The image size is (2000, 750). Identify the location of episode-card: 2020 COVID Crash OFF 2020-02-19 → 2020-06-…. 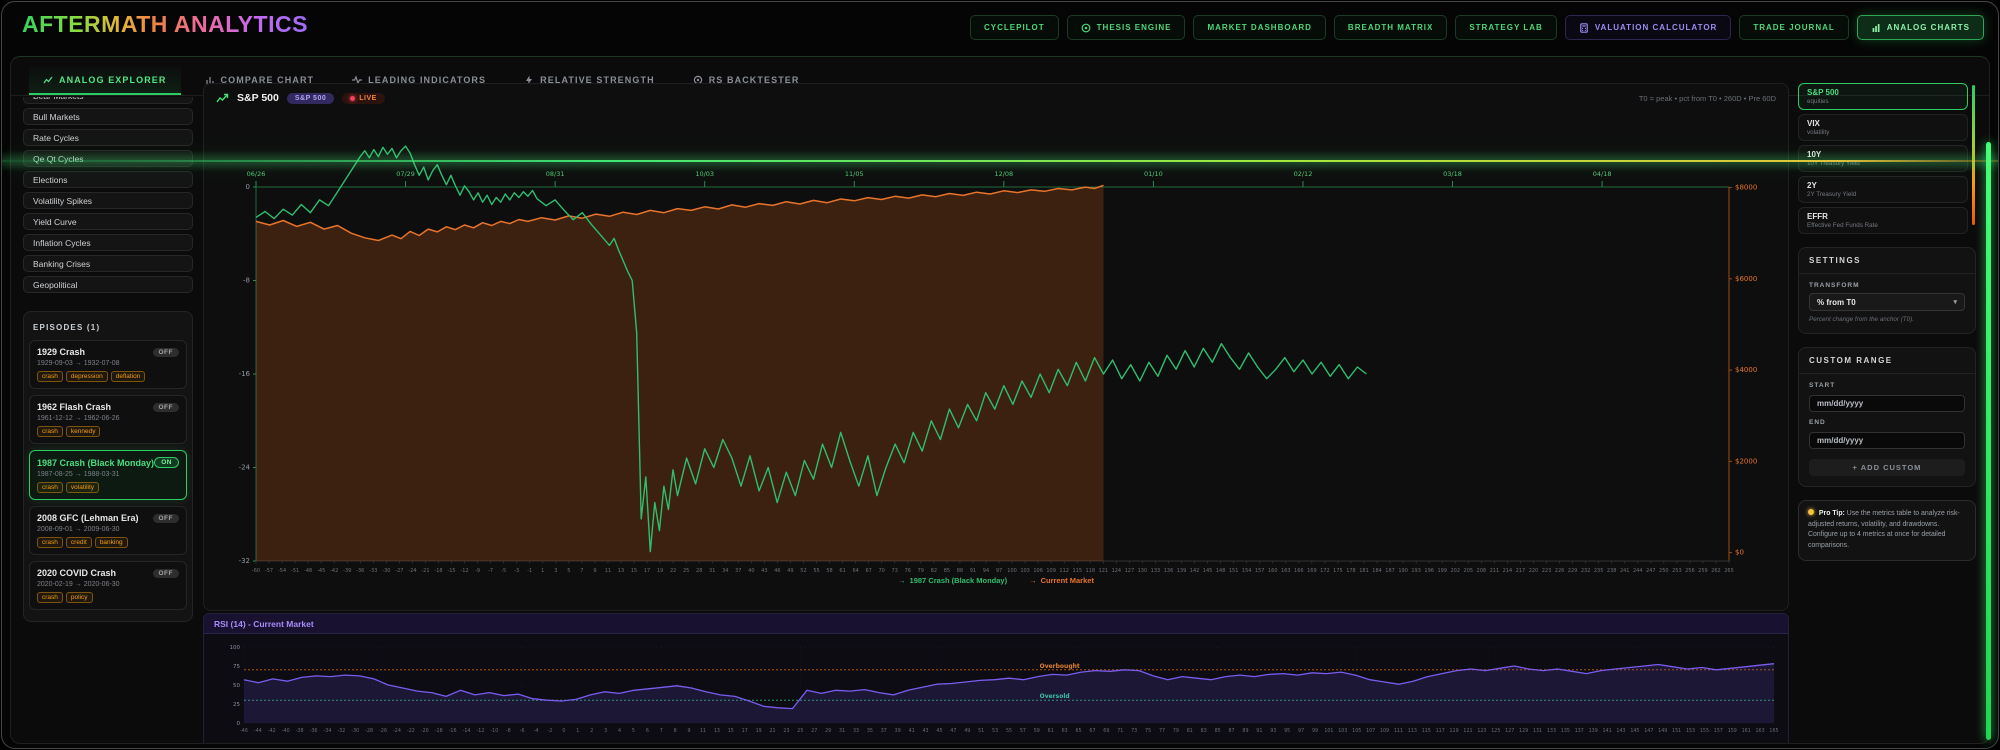
(108, 585).